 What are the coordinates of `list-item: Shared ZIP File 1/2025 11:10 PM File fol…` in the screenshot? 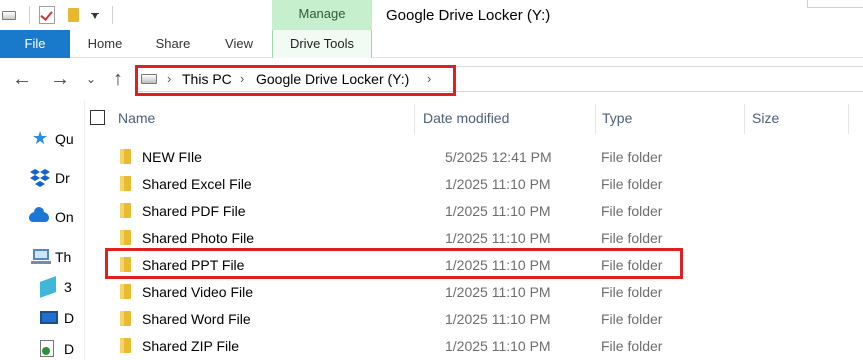 It's located at (481, 345).